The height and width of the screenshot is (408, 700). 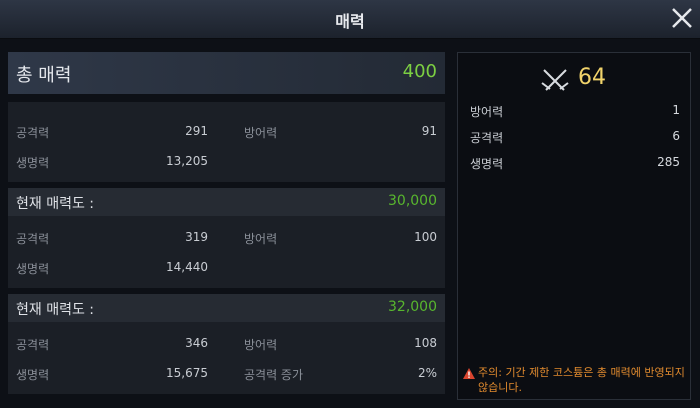 I want to click on bonus-stat-value: 6, so click(x=676, y=136).